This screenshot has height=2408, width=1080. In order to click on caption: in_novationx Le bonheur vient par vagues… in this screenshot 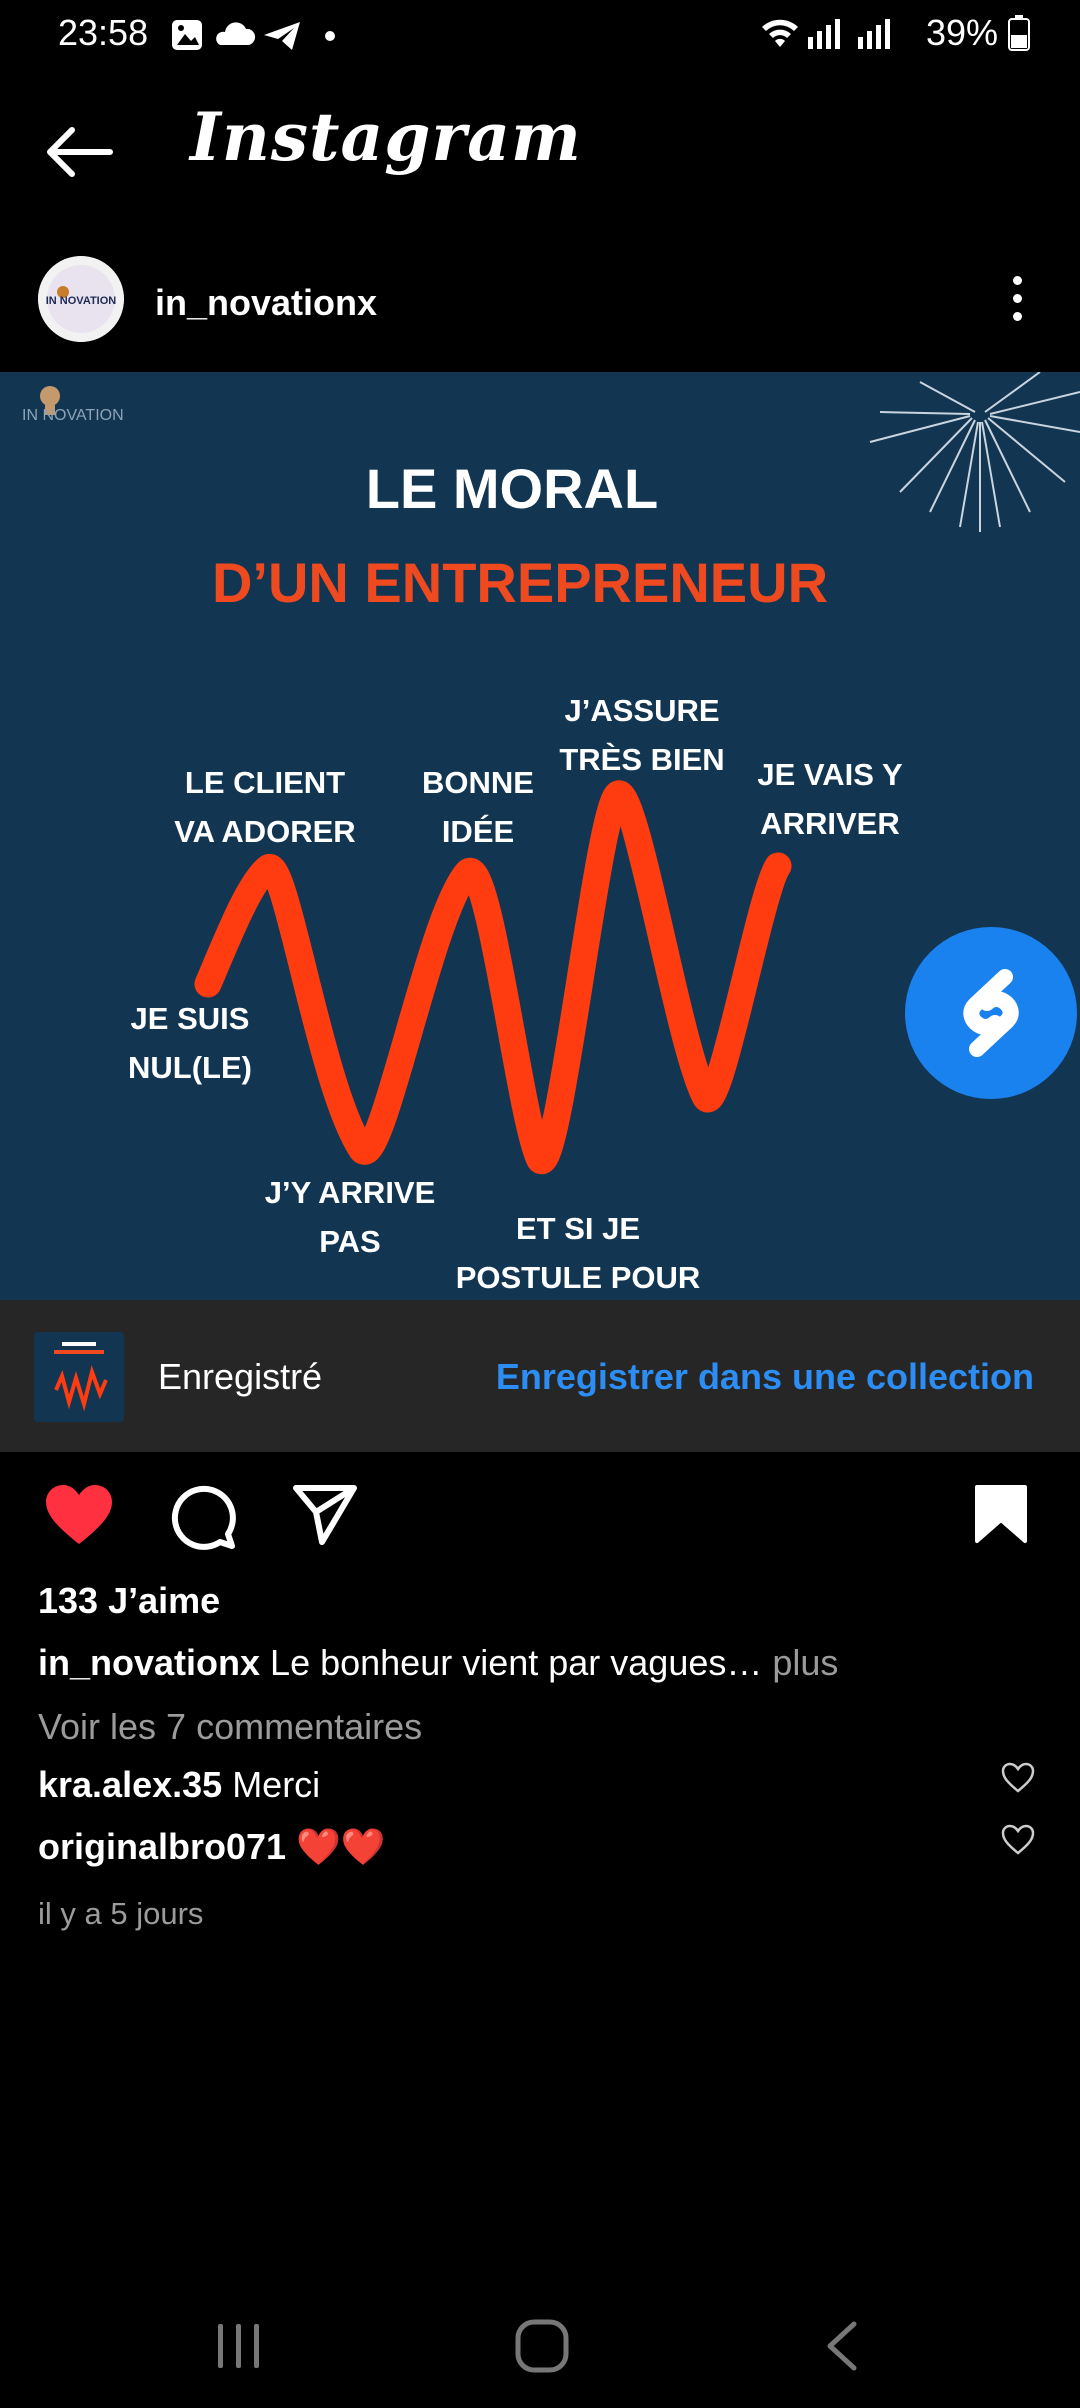, I will do `click(438, 1663)`.